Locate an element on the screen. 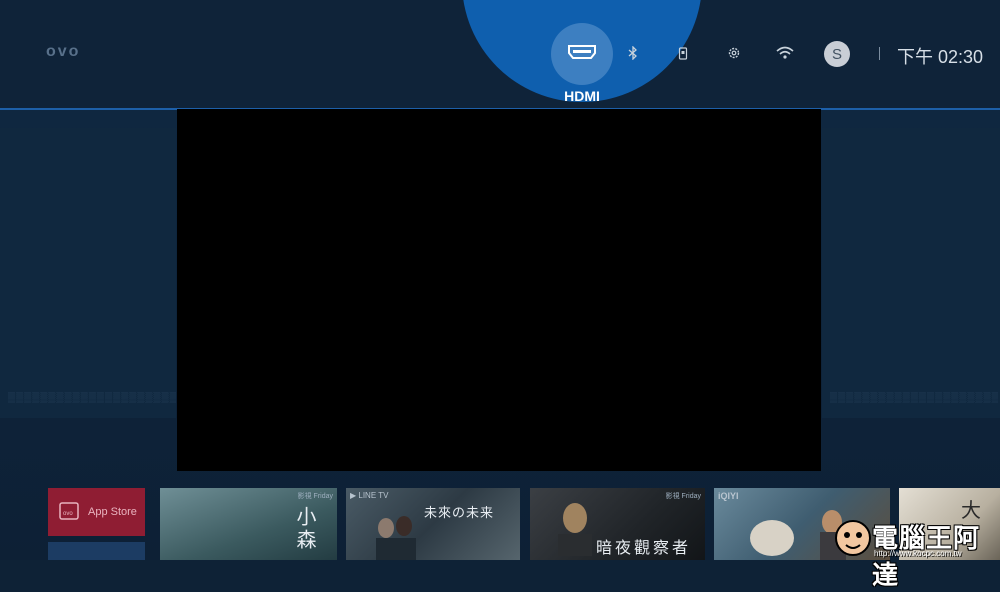  hdmi-icon is located at coordinates (582, 54).